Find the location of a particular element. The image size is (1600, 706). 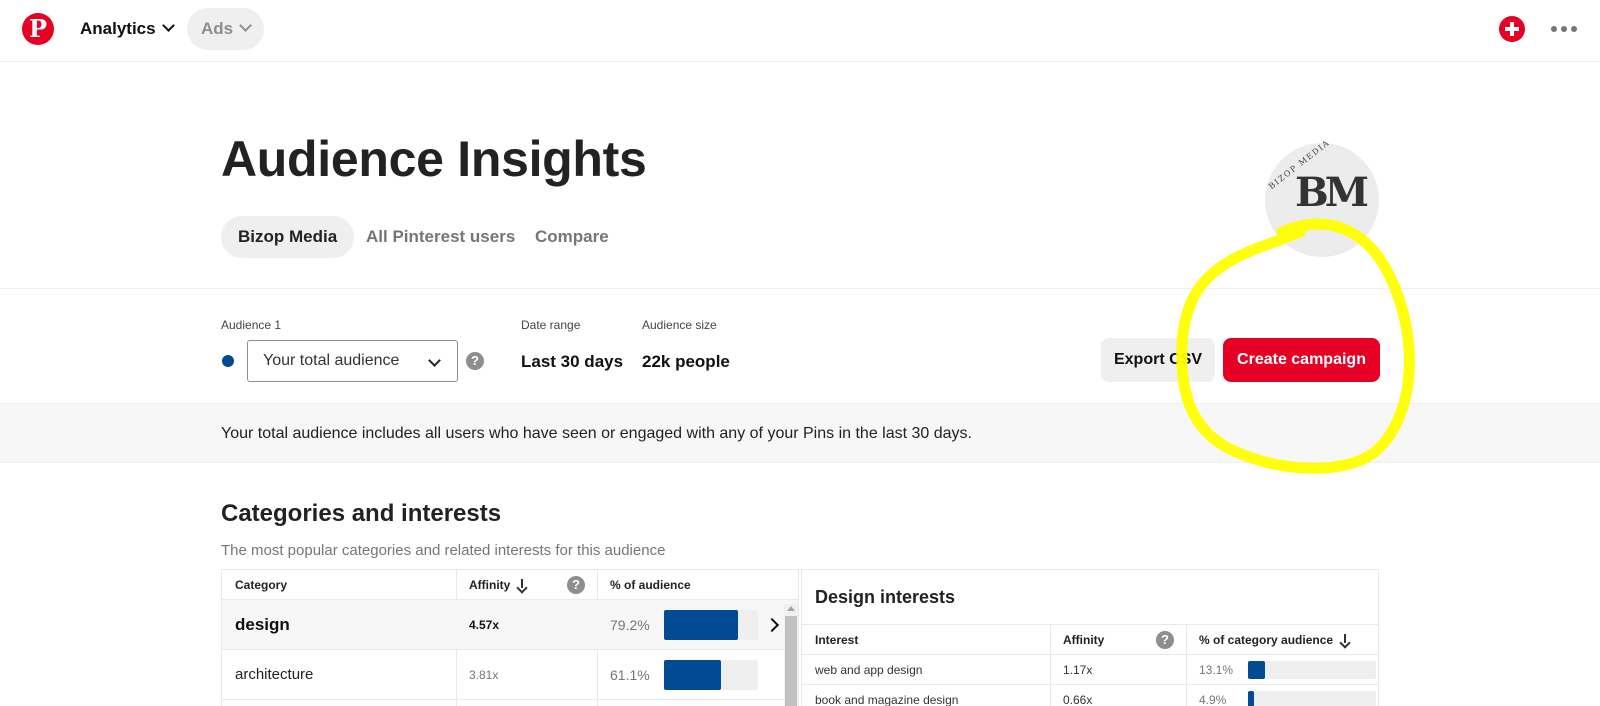

interest-name: book and magazine design is located at coordinates (887, 699).